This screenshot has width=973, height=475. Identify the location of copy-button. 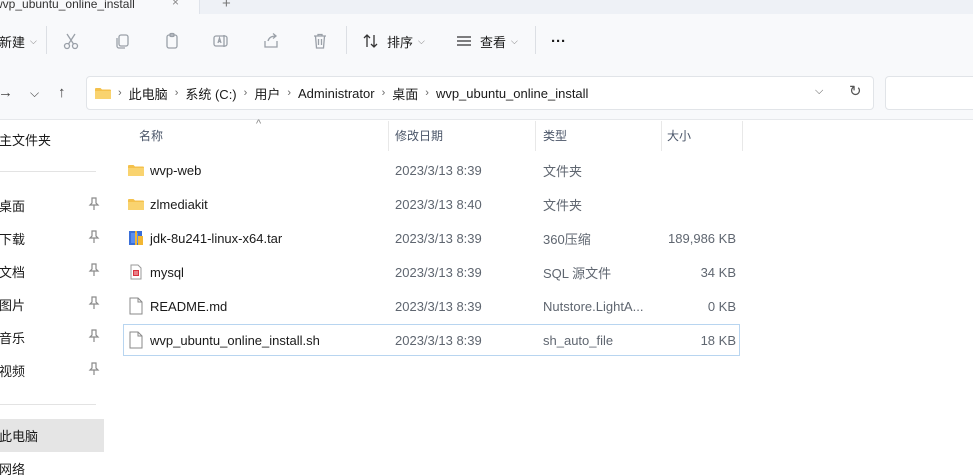
(122, 41).